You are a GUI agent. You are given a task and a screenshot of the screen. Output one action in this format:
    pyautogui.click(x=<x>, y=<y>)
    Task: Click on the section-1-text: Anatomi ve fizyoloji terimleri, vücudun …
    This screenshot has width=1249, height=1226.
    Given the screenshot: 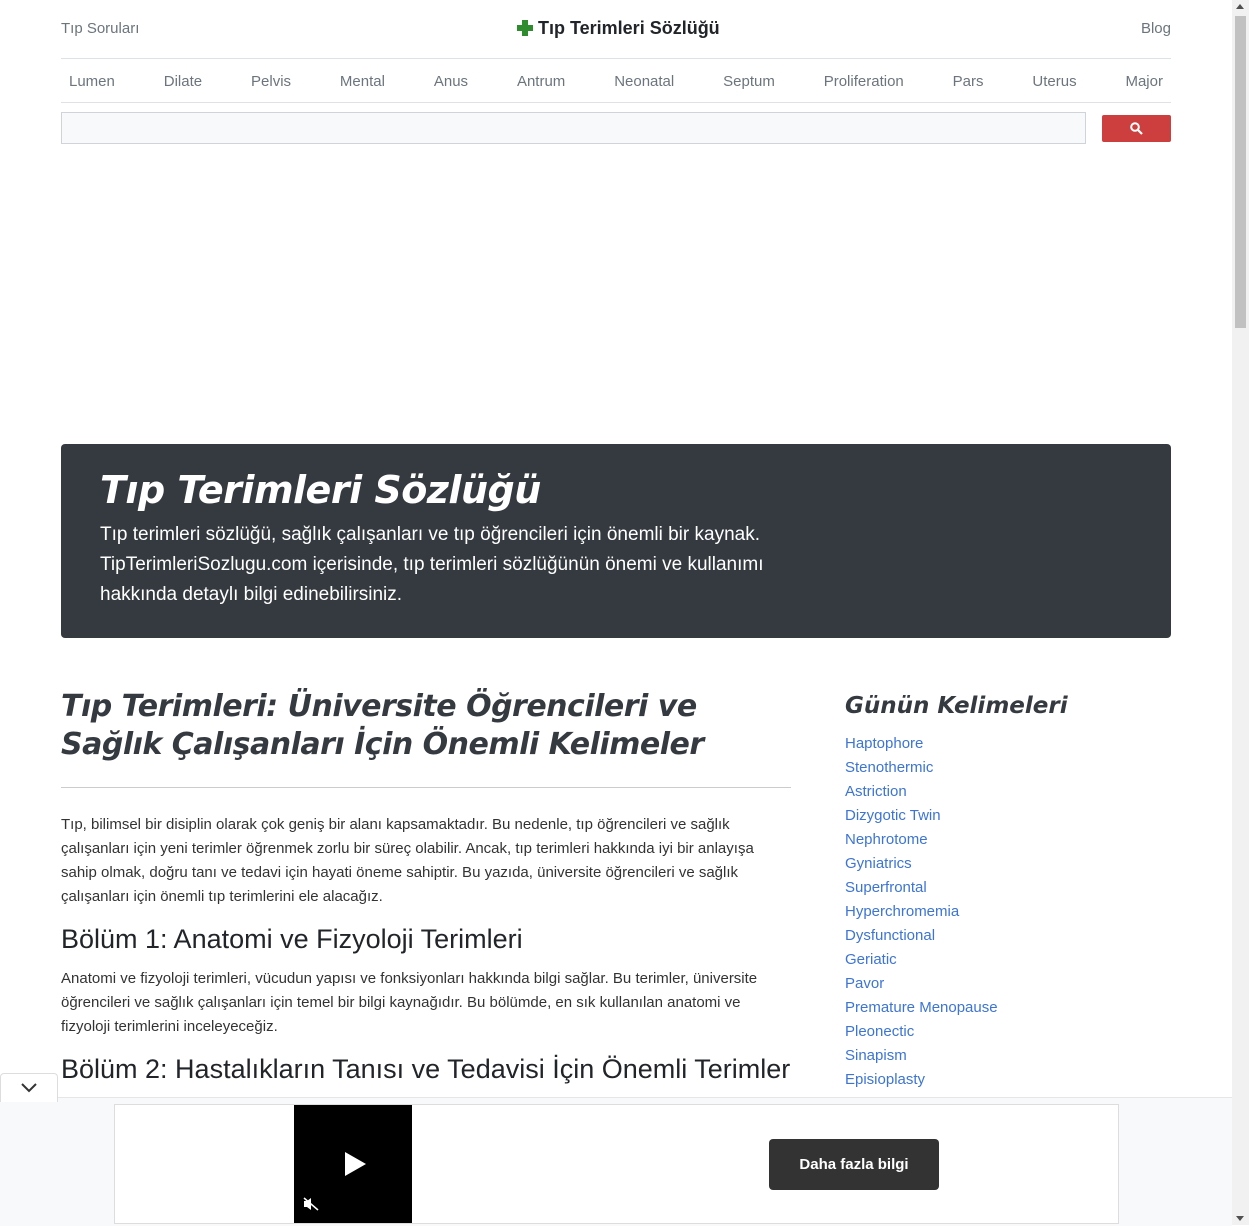 What is the action you would take?
    pyautogui.click(x=409, y=1002)
    